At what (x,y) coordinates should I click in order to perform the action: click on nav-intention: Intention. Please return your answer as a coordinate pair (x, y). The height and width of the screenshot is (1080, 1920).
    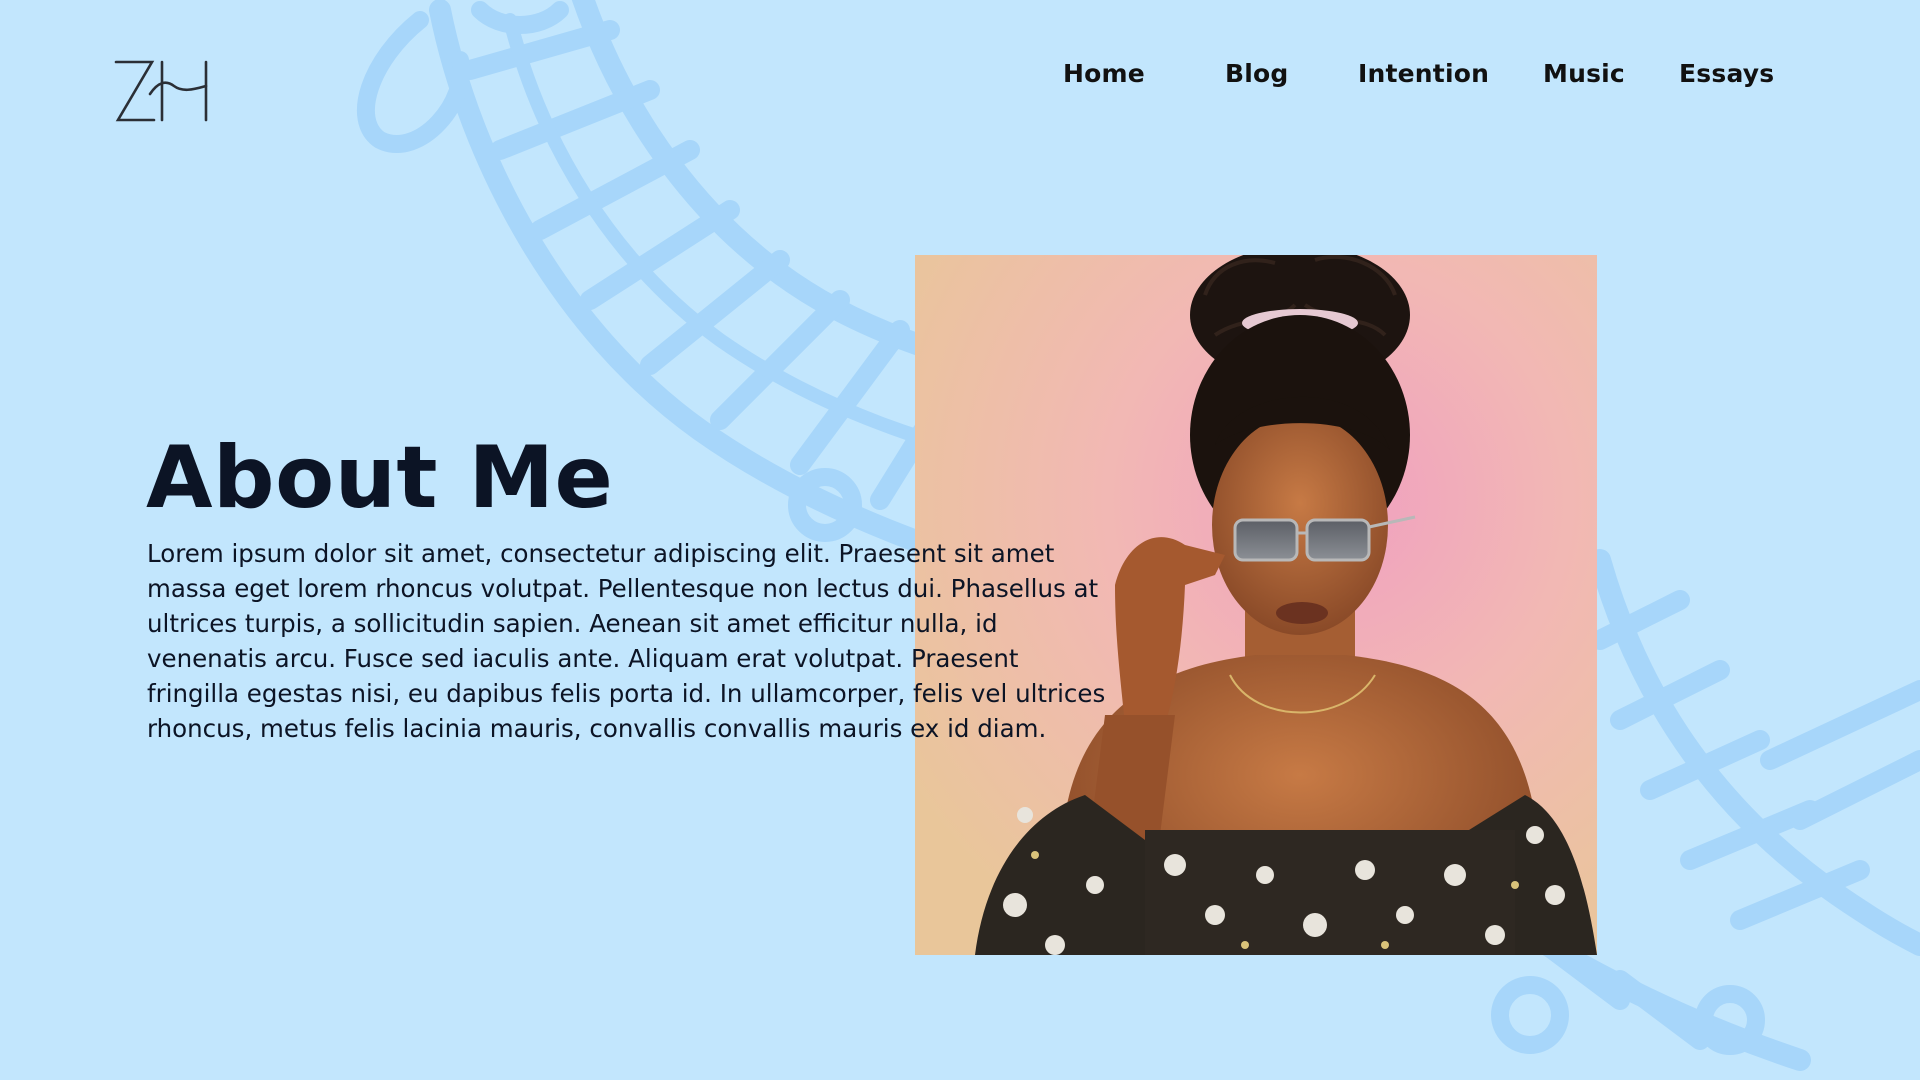
    Looking at the image, I should click on (1423, 74).